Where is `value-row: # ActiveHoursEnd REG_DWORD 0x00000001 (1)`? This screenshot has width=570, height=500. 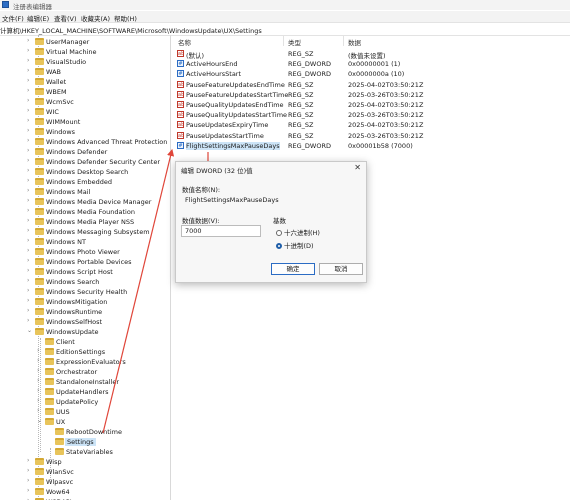
value-row: # ActiveHoursEnd REG_DWORD 0x00000001 (1) is located at coordinates (371, 64).